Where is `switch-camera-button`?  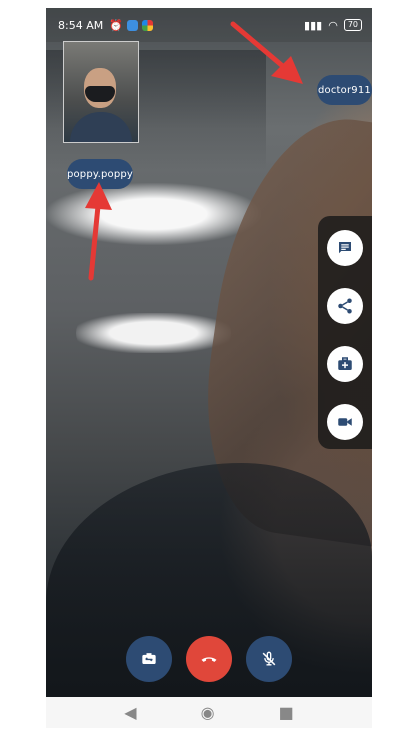 switch-camera-button is located at coordinates (149, 659).